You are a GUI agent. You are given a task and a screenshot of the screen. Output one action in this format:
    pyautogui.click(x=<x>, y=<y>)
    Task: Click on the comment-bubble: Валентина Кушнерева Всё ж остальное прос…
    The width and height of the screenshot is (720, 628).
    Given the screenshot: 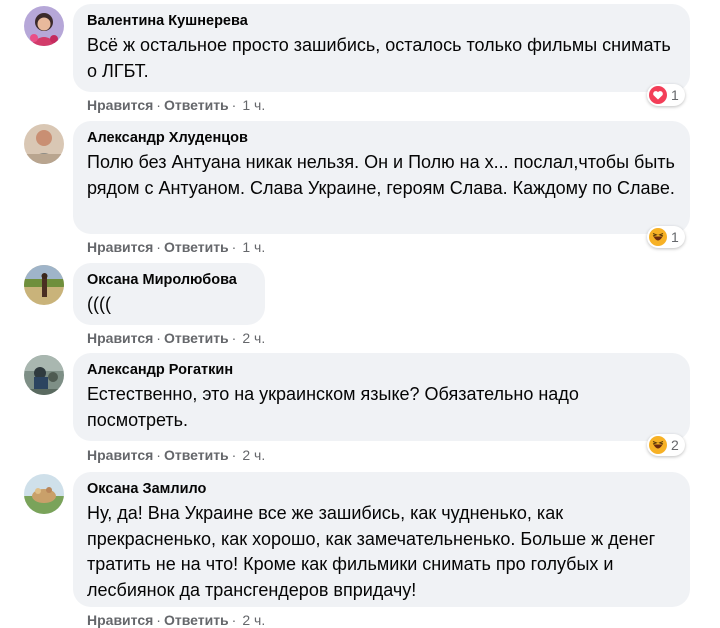 What is the action you would take?
    pyautogui.click(x=381, y=48)
    